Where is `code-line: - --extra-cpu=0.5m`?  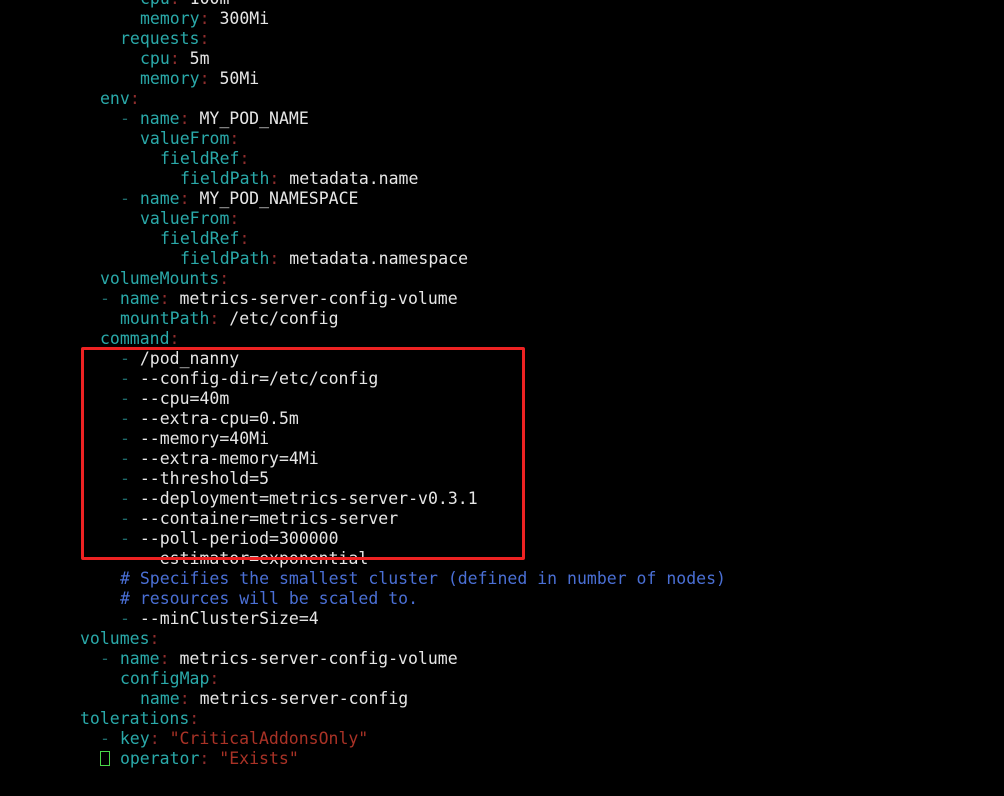 code-line: - --extra-cpu=0.5m is located at coordinates (502, 419).